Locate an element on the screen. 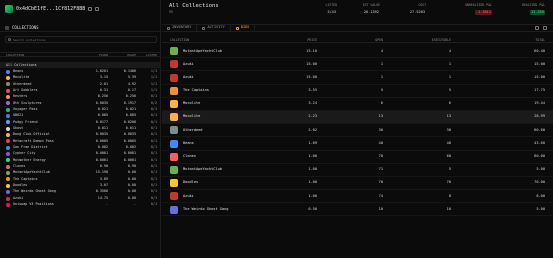 The image size is (553, 258). stat-label: UNREALIZED P&L is located at coordinates (478, 5).